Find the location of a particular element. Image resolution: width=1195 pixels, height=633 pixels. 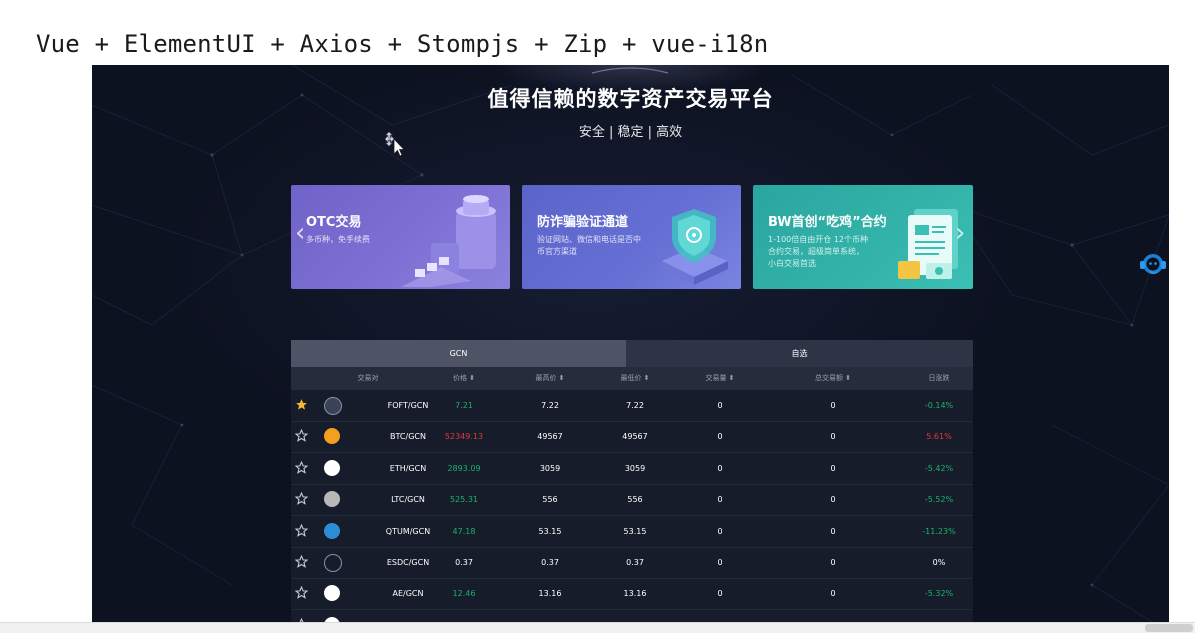

row-price: 2893.09 is located at coordinates (464, 468).